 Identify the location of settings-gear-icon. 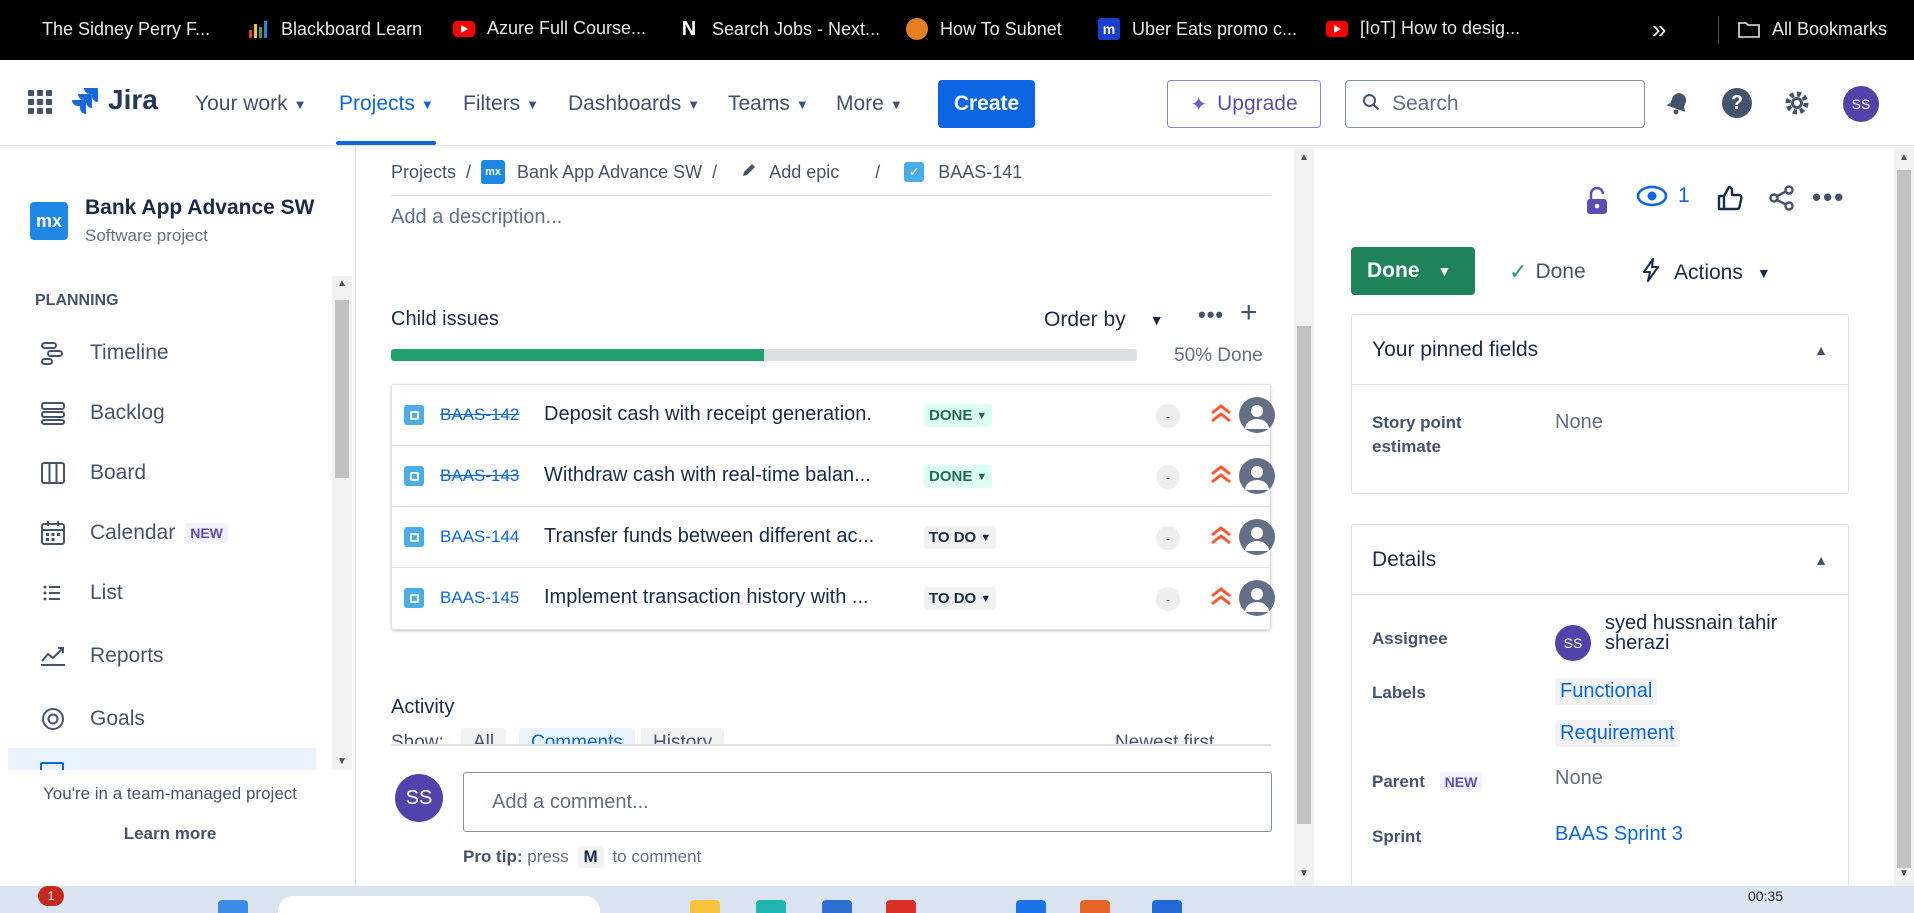
(1797, 103).